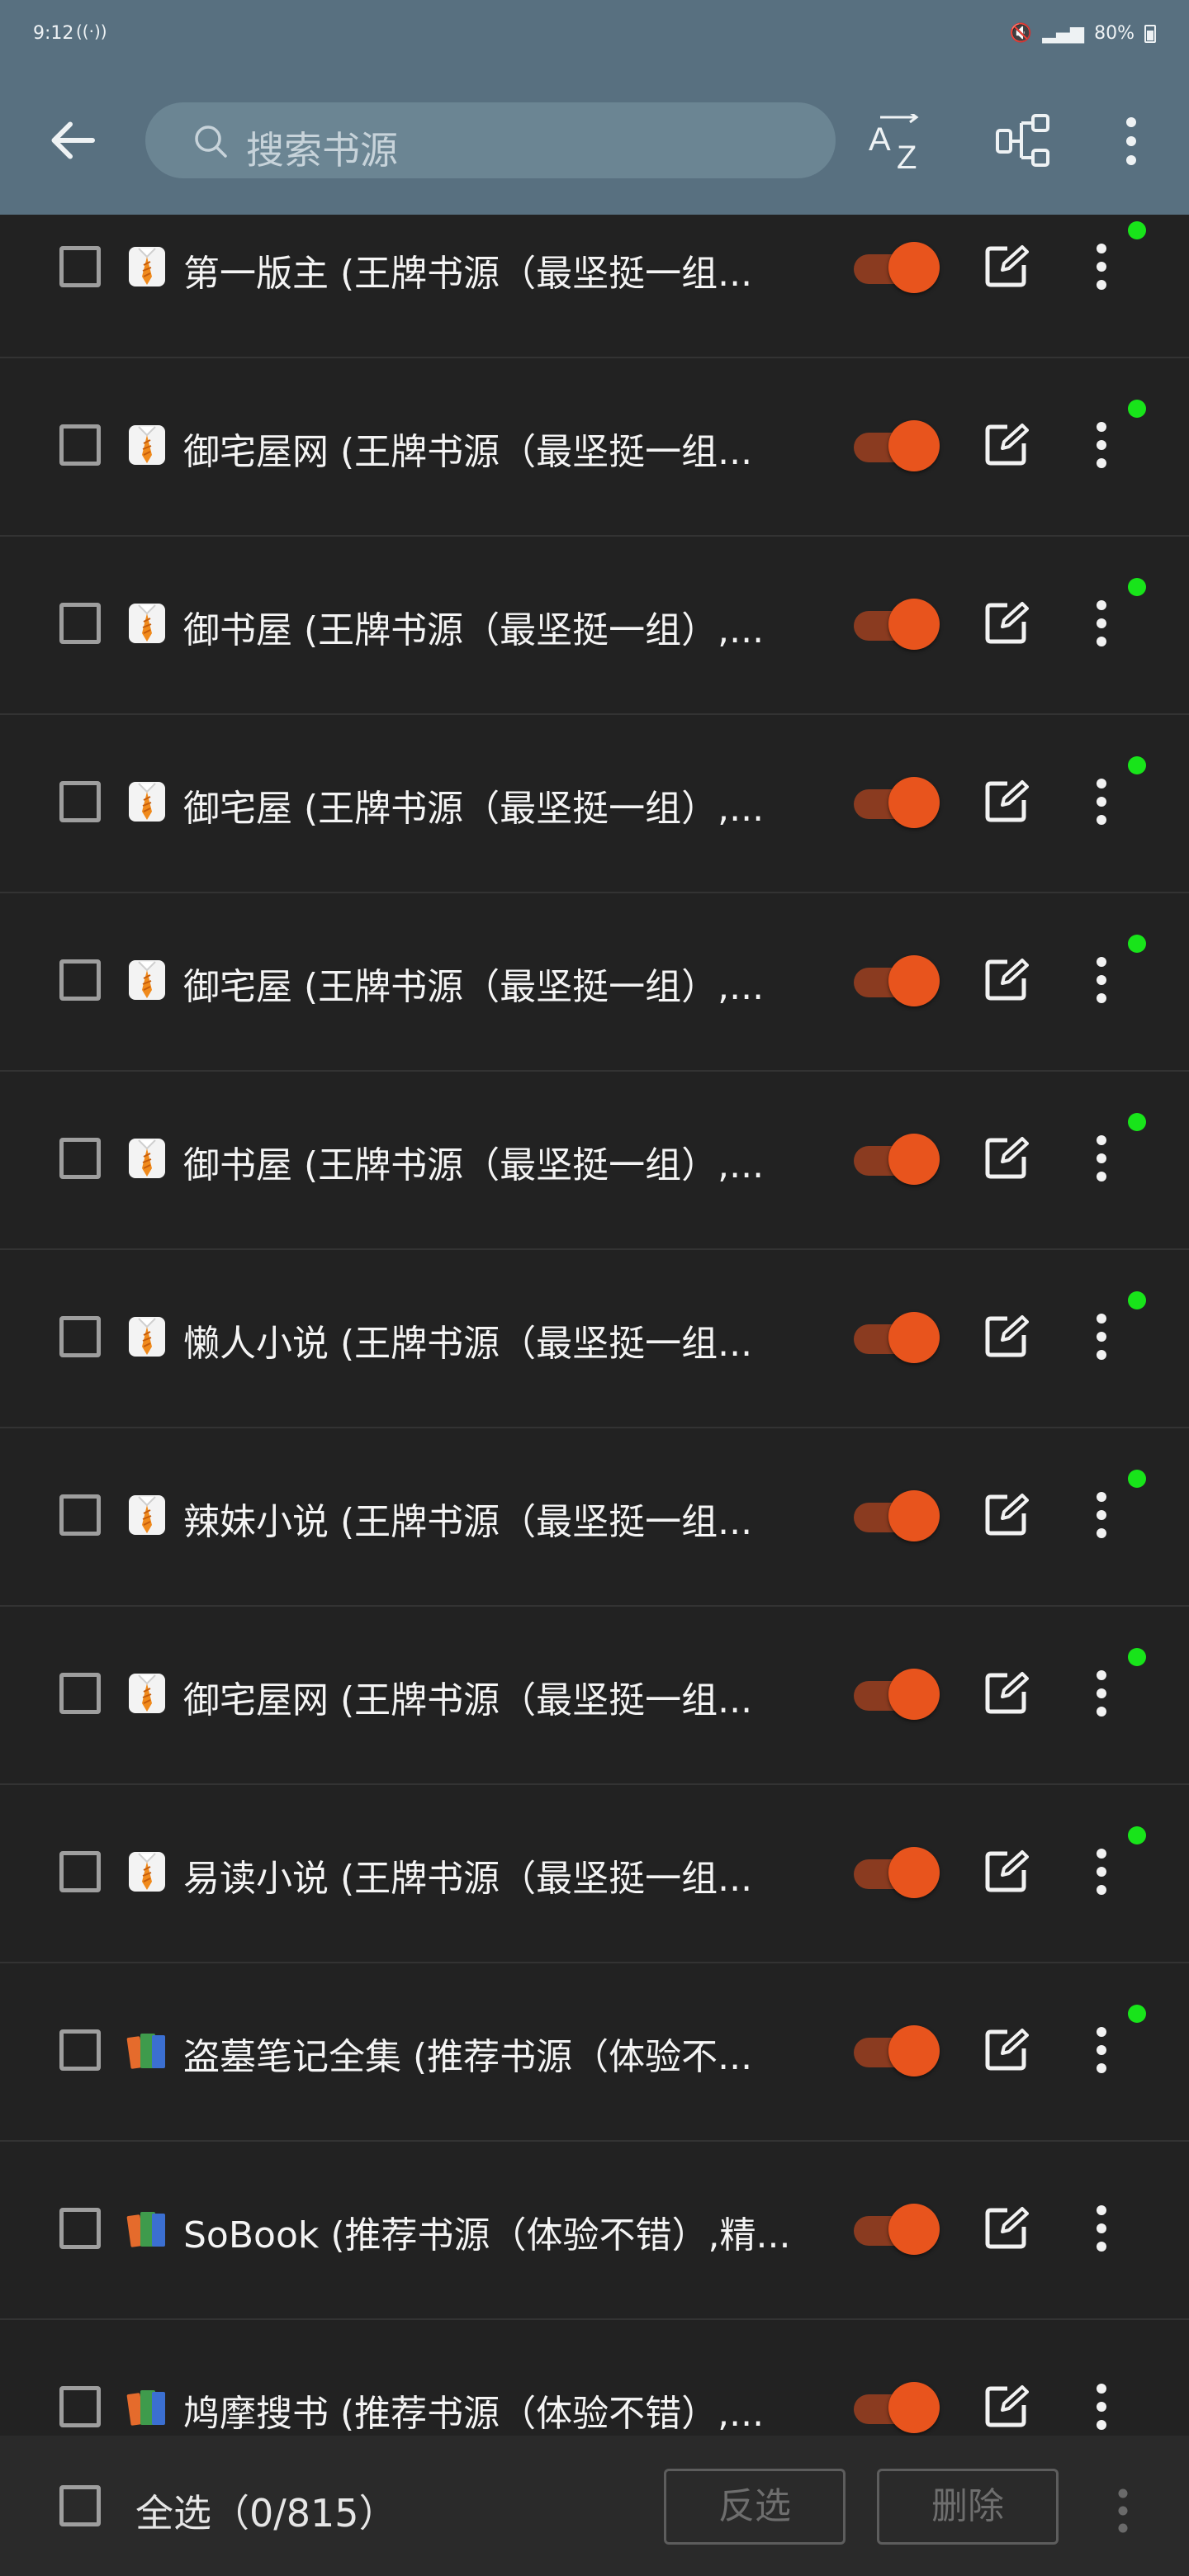 This screenshot has width=1189, height=2576. Describe the element at coordinates (1150, 33) in the screenshot. I see `battery-icon` at that location.